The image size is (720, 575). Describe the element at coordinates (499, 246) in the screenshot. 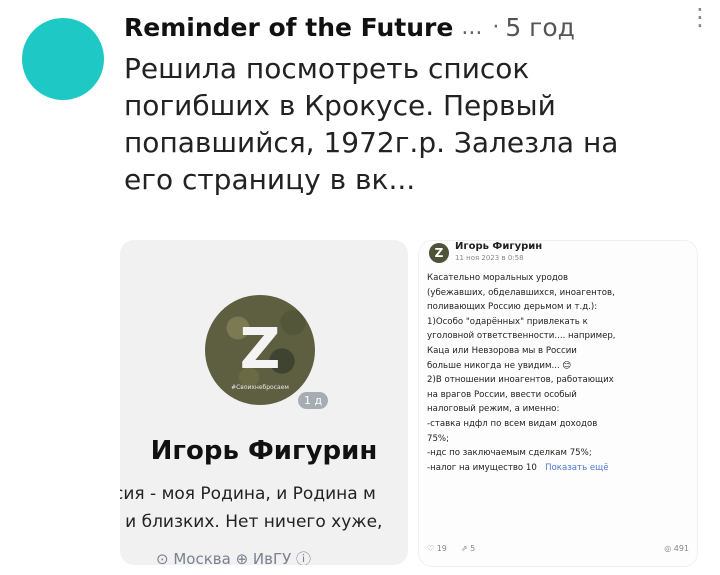

I see `vk-post-author: Игорь Фигурин` at that location.